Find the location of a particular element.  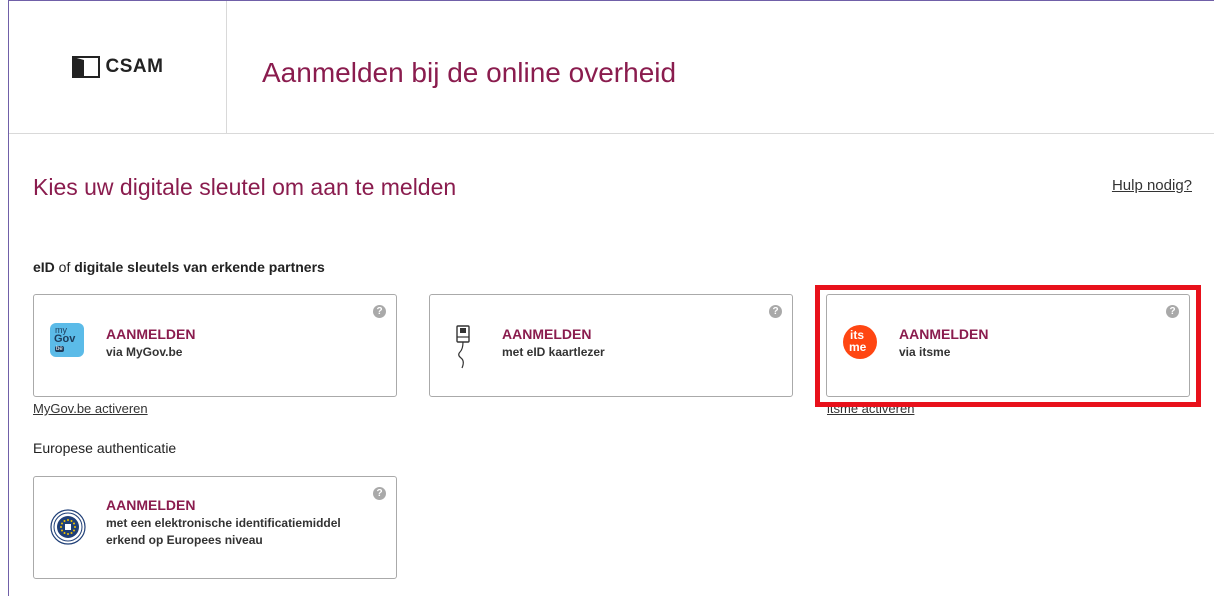

card-subtitle: via MyGov.be is located at coordinates (144, 352).